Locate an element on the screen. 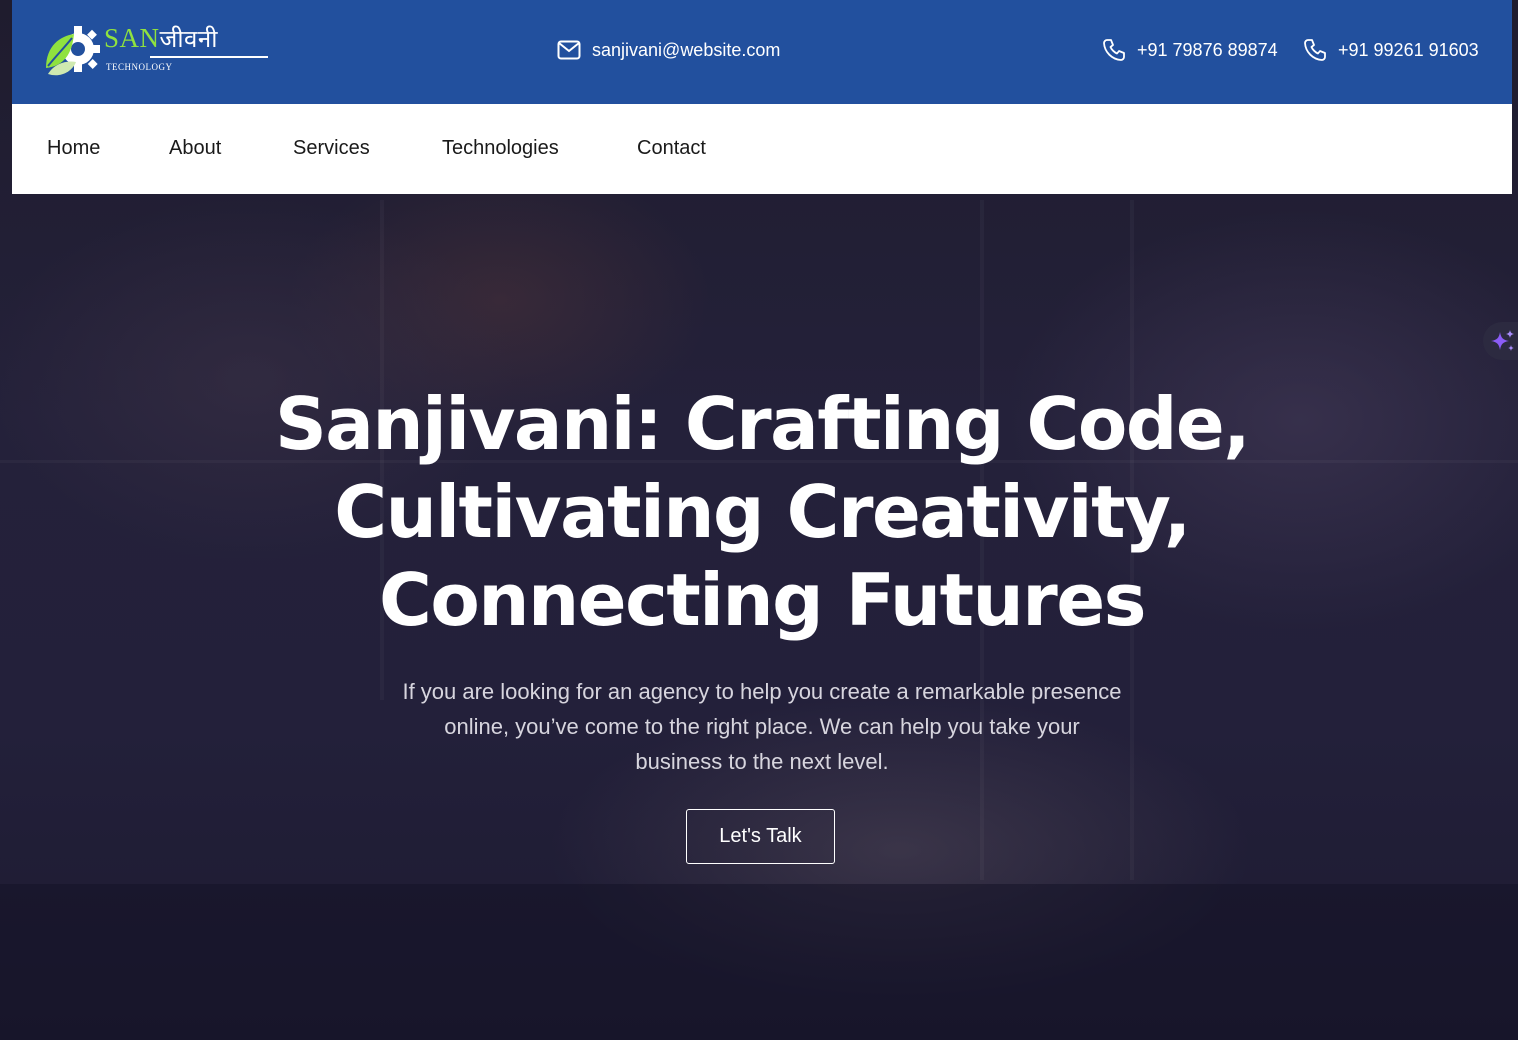  lets-talk-button: Let's Talk is located at coordinates (760, 836).